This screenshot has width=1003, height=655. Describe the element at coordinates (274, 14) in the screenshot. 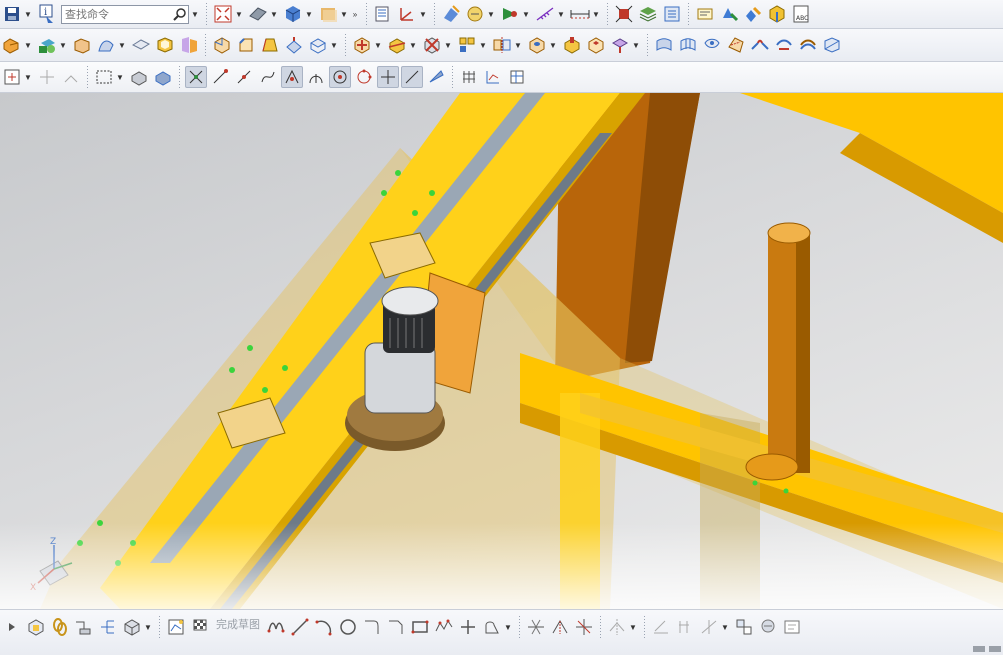

I see `render-style-dropdown: ▼` at that location.